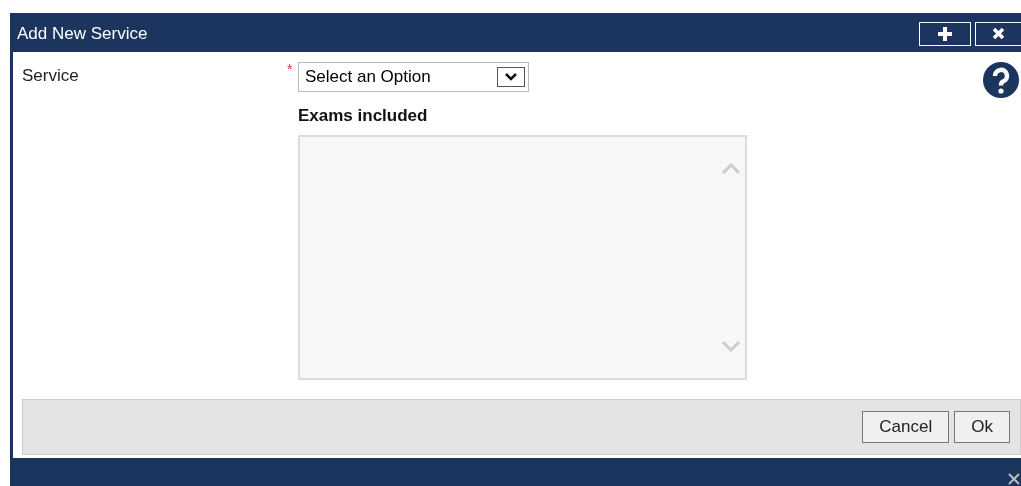  What do you see at coordinates (1014, 479) in the screenshot?
I see `resize-icon` at bounding box center [1014, 479].